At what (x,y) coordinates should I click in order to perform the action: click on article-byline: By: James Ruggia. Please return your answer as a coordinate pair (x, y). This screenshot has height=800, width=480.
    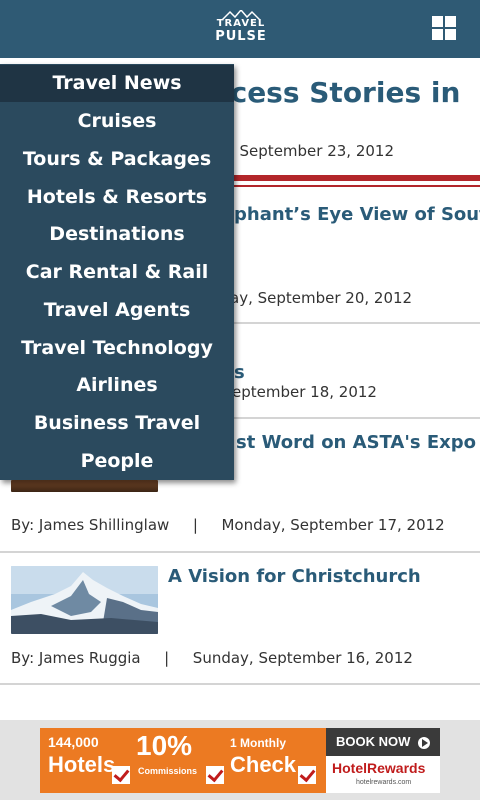
    Looking at the image, I should click on (76, 658).